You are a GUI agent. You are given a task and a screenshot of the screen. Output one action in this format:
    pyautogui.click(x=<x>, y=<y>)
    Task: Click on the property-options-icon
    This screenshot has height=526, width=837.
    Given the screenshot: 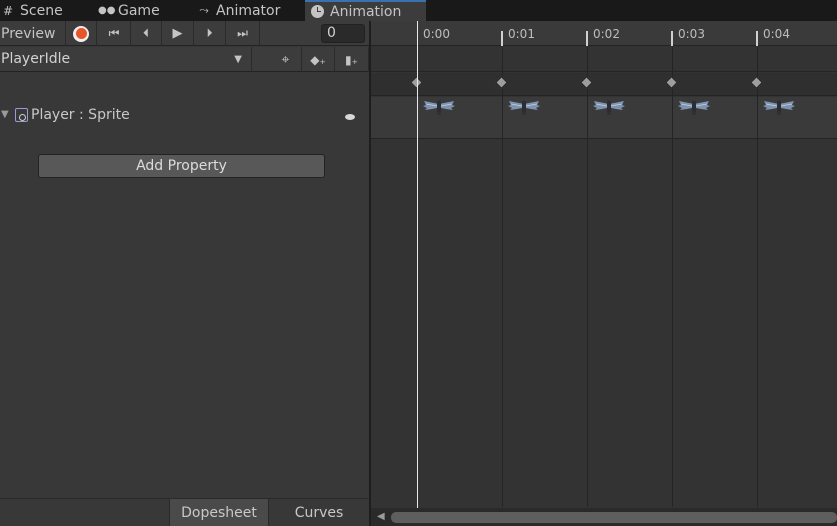 What is the action you would take?
    pyautogui.click(x=350, y=117)
    